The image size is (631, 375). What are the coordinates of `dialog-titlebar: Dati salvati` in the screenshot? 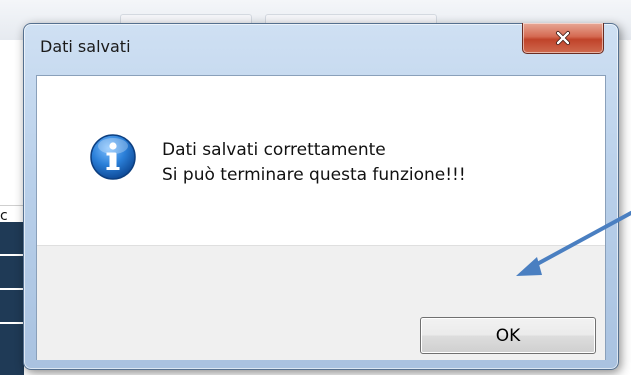 It's located at (321, 47).